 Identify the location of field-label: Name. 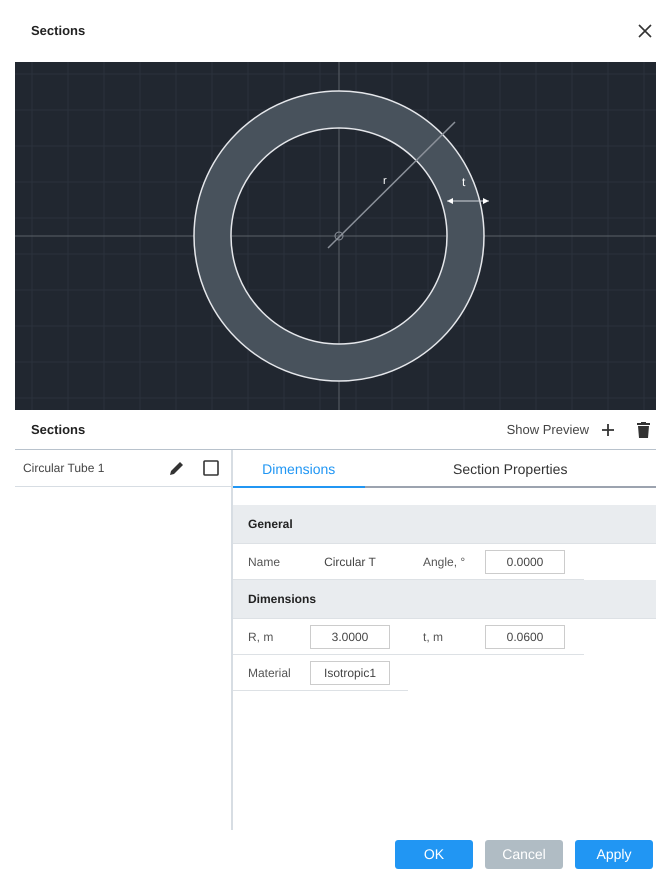
(265, 562).